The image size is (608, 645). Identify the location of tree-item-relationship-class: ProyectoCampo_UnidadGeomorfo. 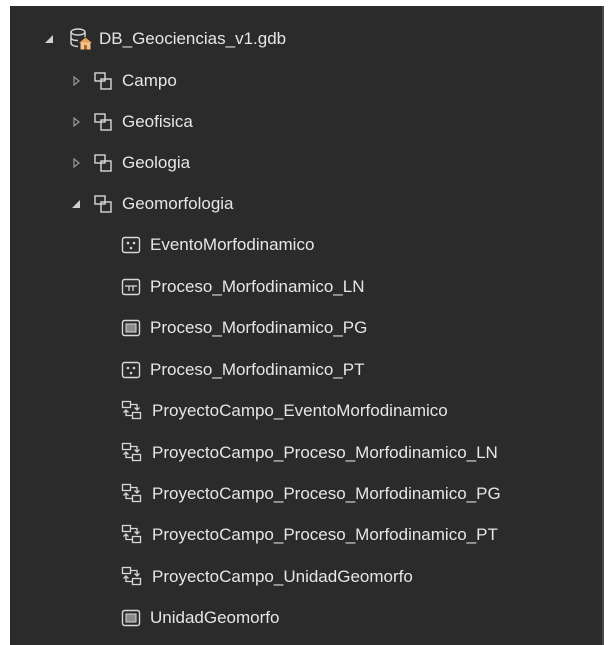
(306, 577).